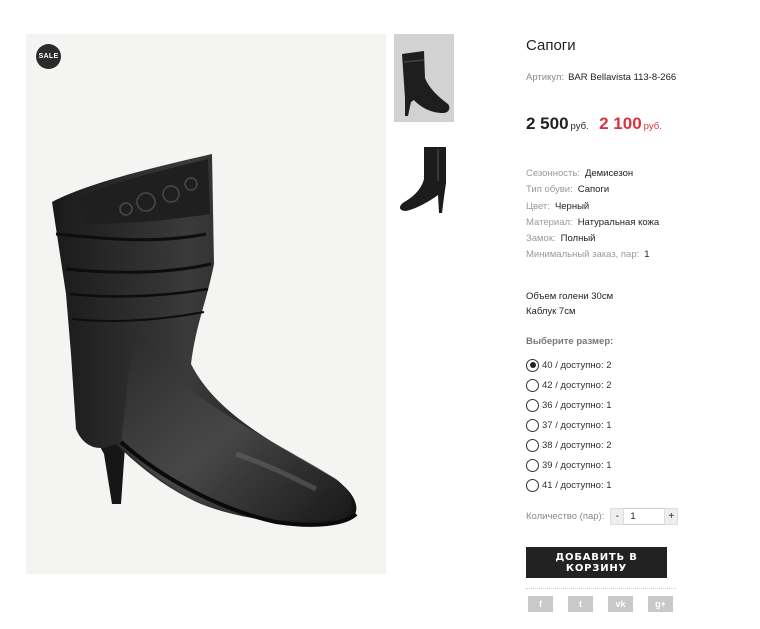  Describe the element at coordinates (577, 385) in the screenshot. I see `size-label: 42 / доступно: 2` at that location.